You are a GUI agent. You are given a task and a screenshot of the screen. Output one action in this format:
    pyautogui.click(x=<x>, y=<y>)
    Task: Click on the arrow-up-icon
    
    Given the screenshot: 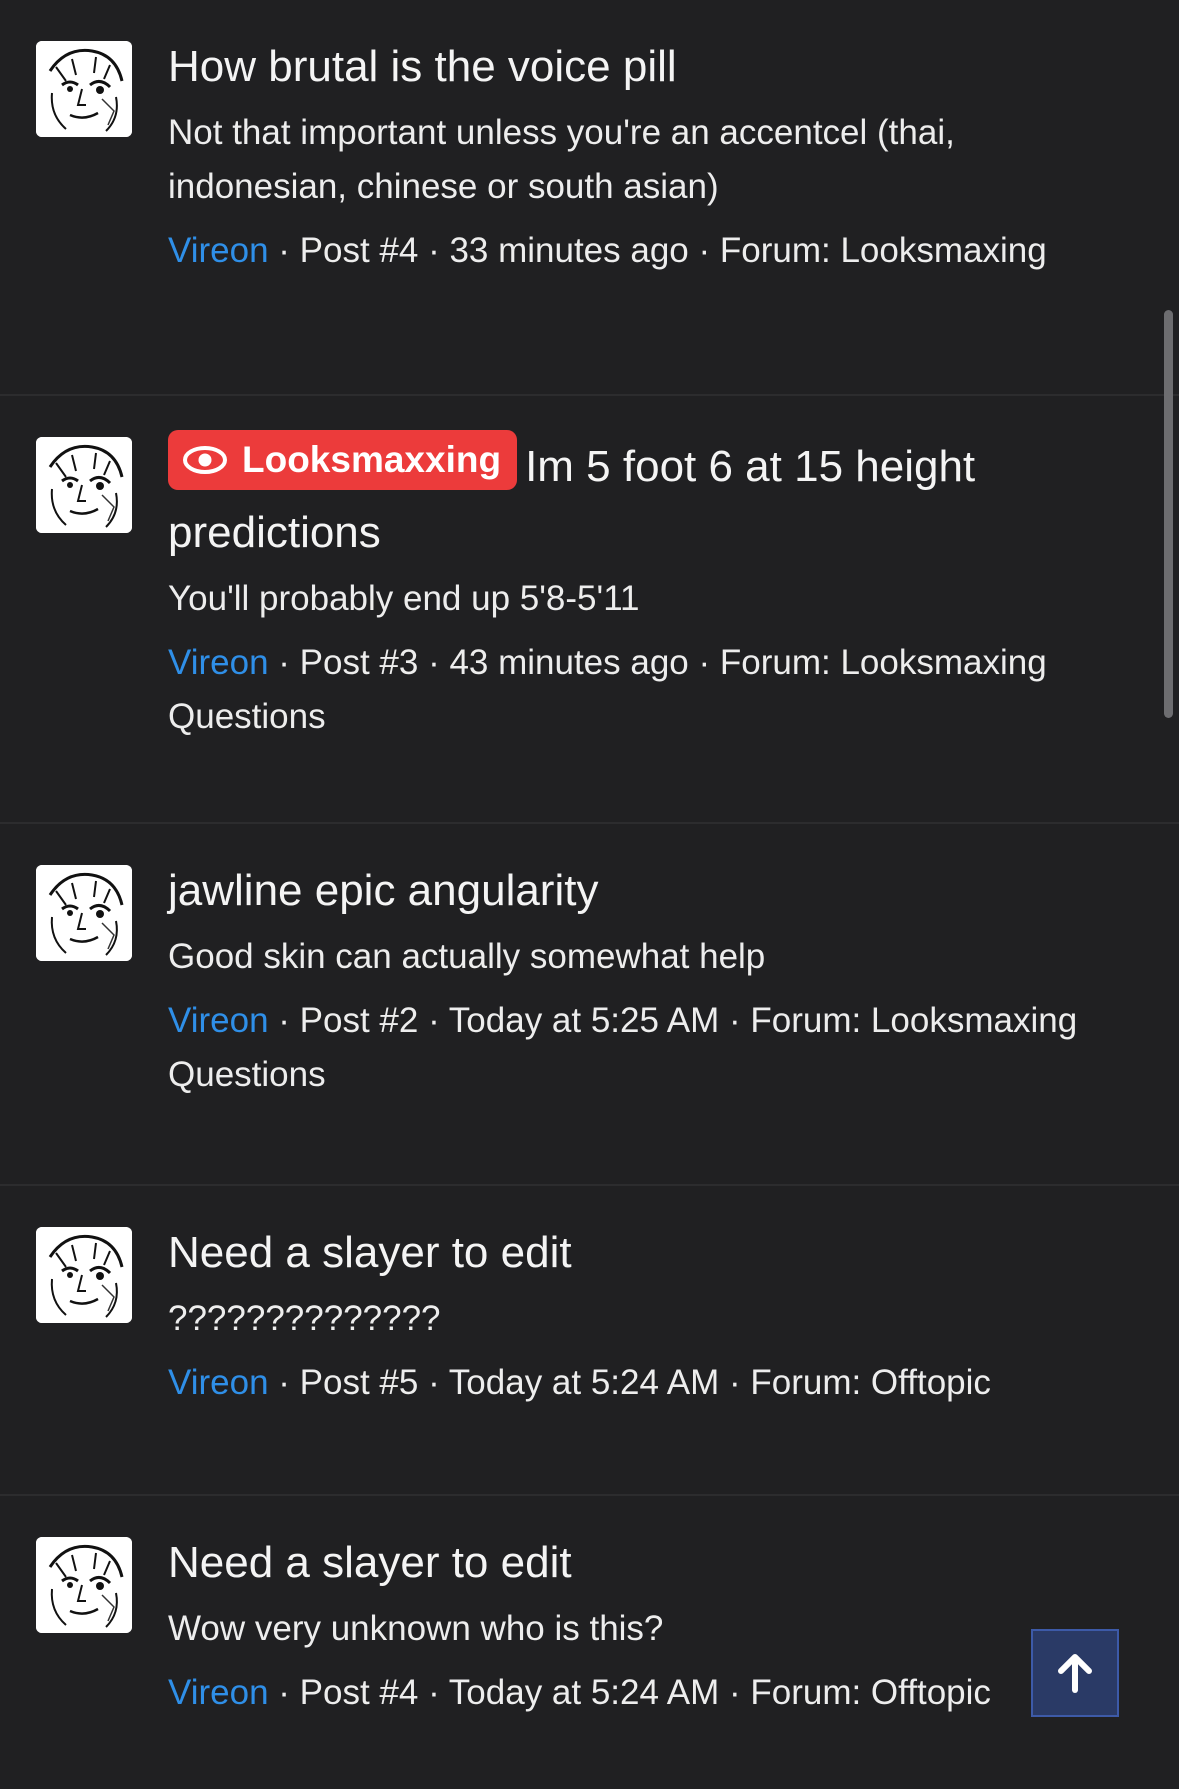 What is the action you would take?
    pyautogui.click(x=1075, y=1673)
    